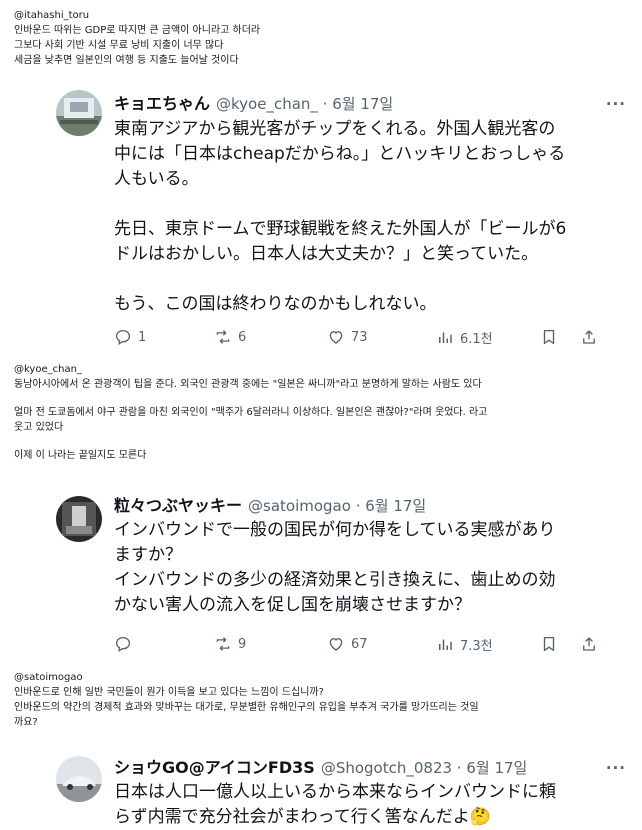  What do you see at coordinates (142, 337) in the screenshot?
I see `reply-count: 1` at bounding box center [142, 337].